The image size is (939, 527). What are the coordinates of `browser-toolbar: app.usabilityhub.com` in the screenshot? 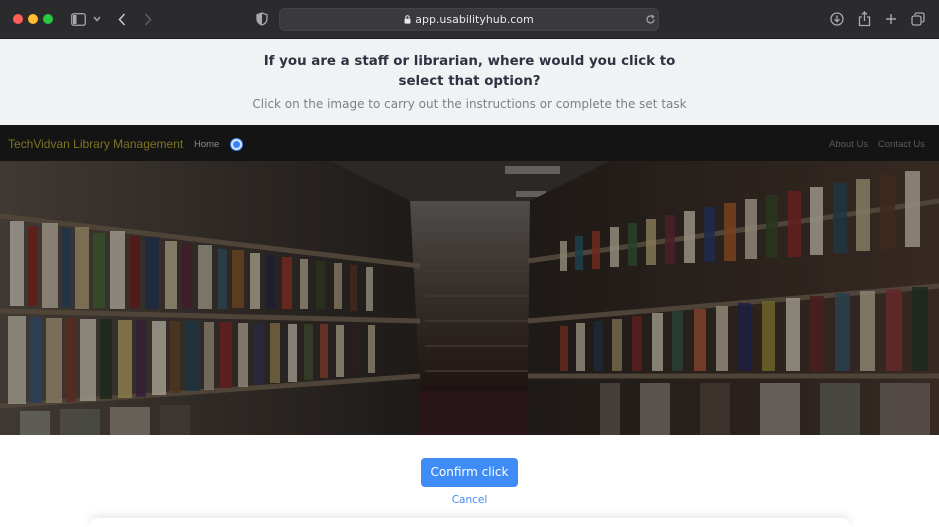 It's located at (469, 19).